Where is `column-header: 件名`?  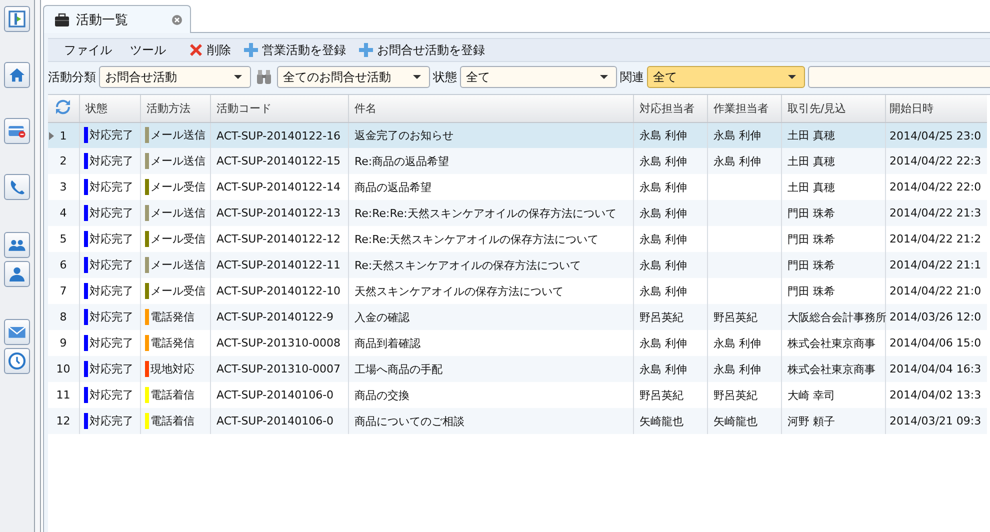
column-header: 件名 is located at coordinates (490, 108).